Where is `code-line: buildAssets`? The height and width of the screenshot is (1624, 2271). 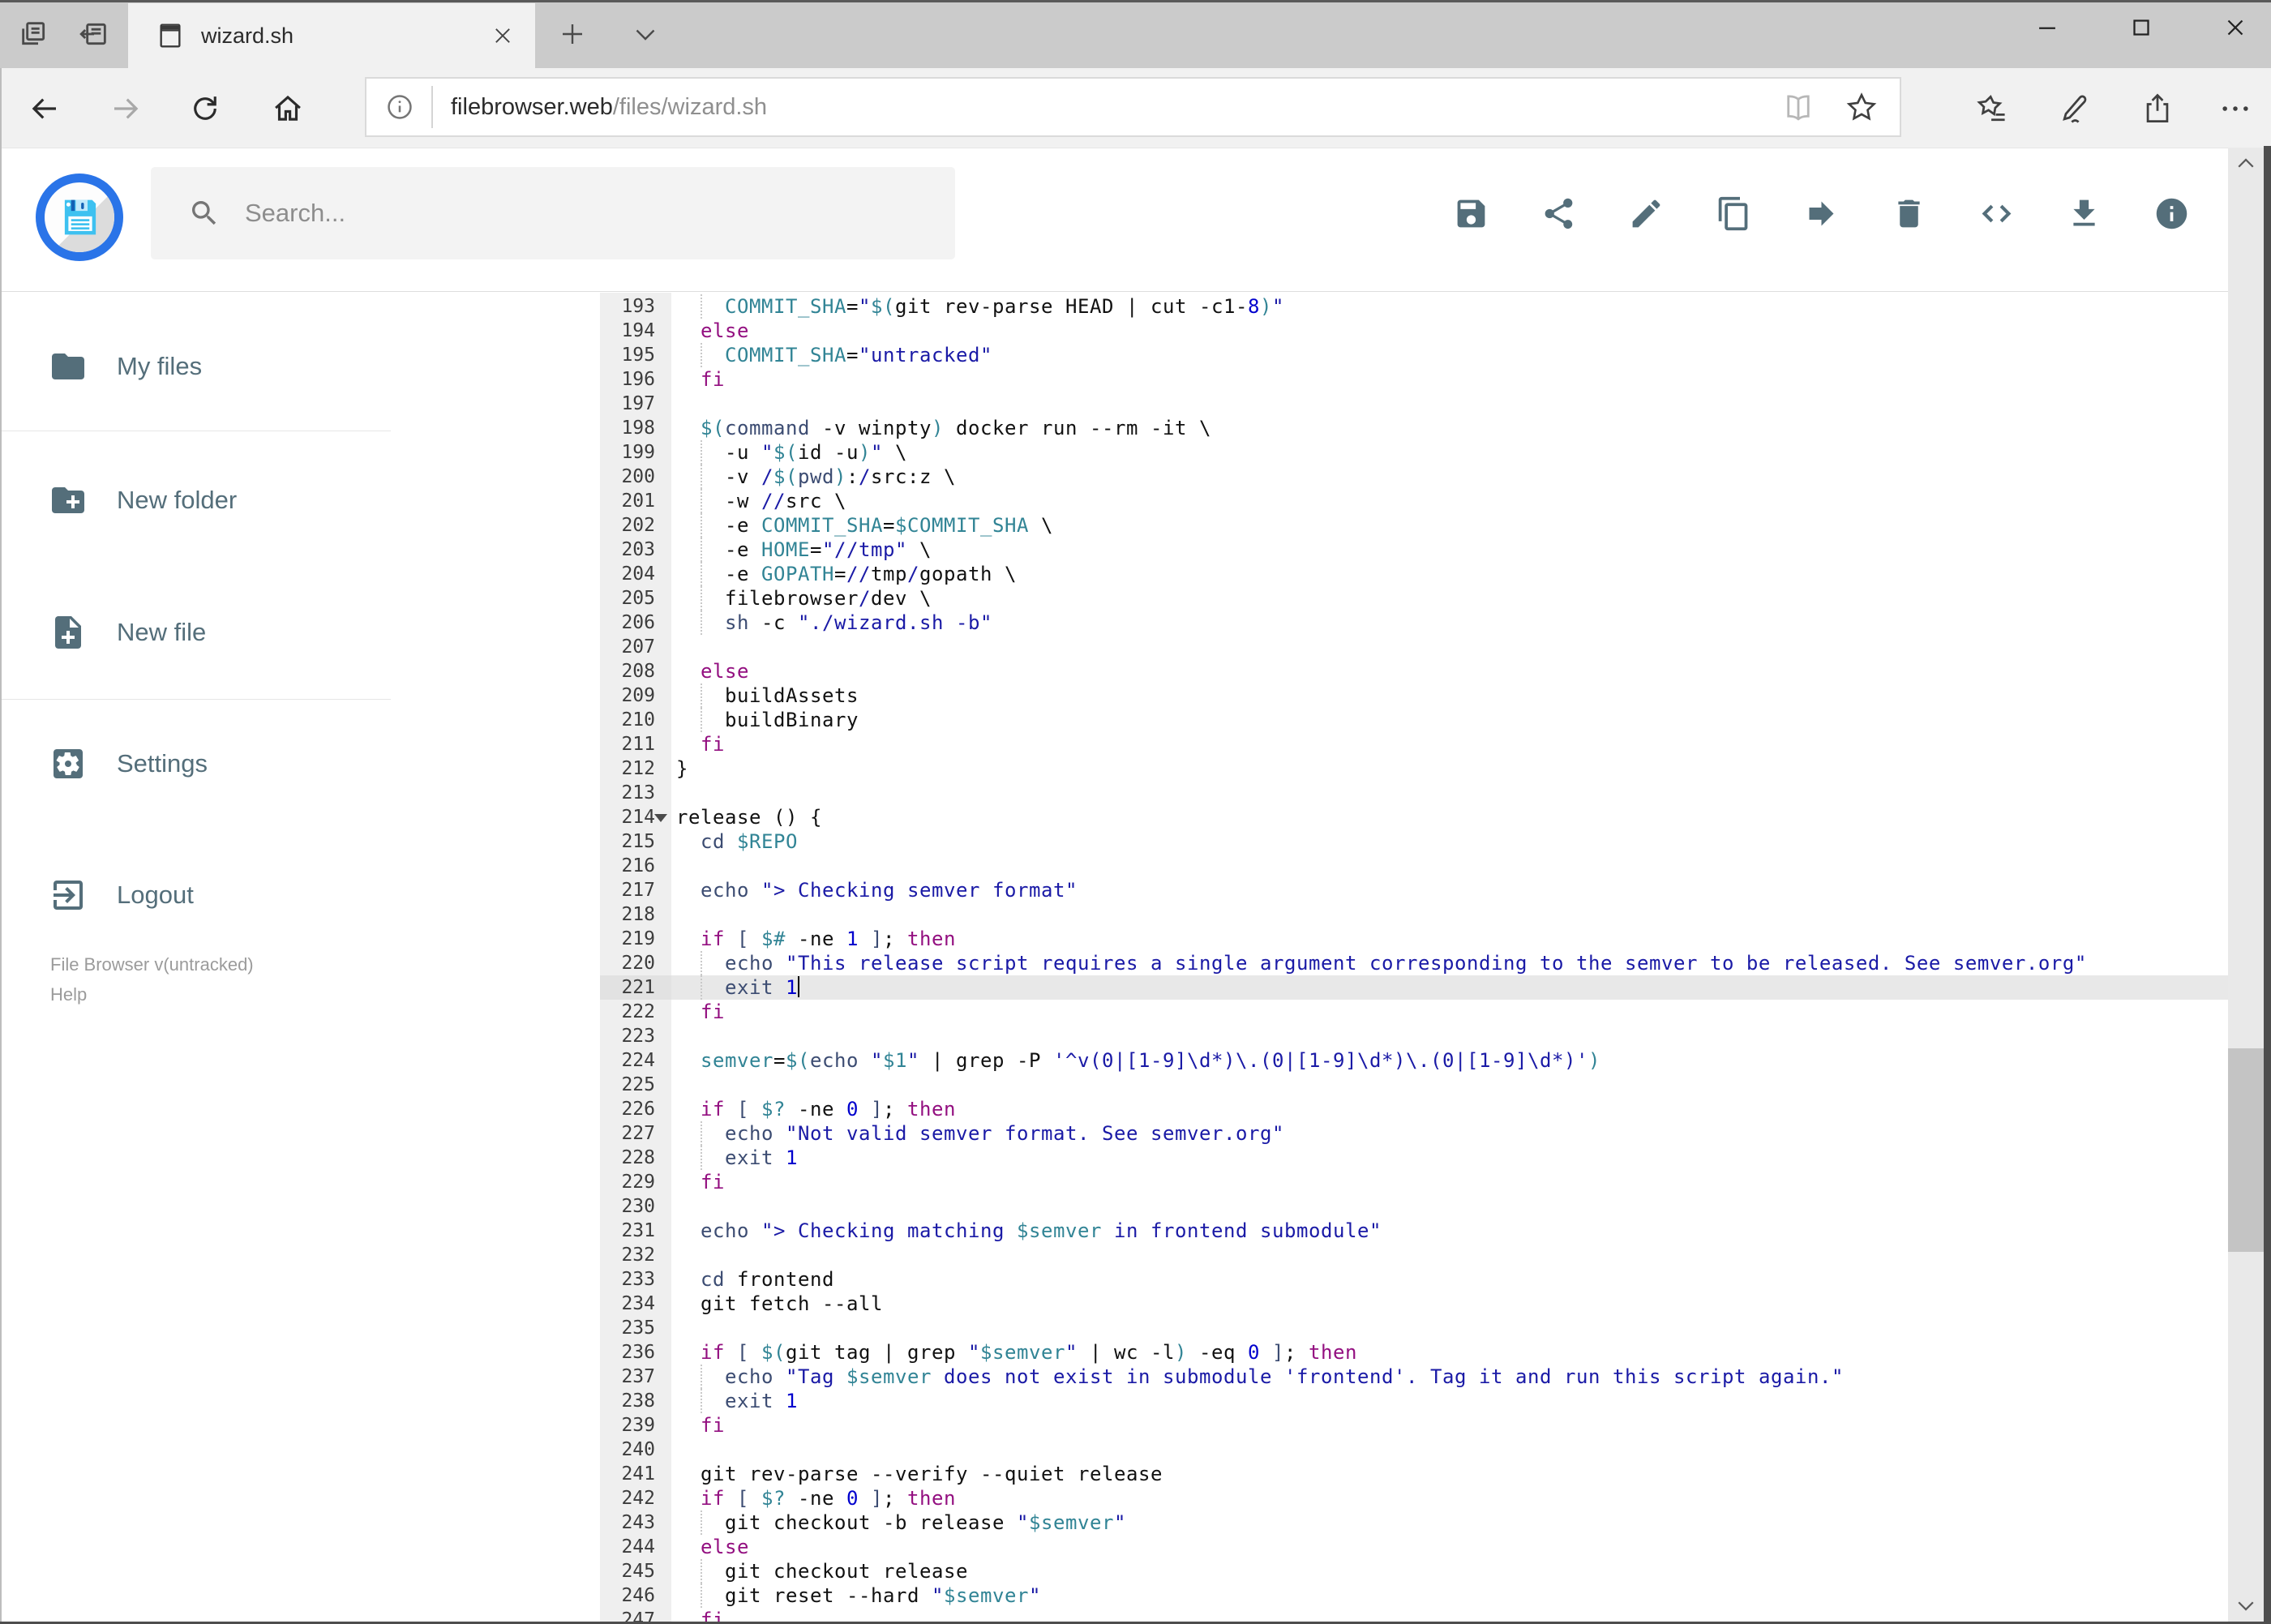 code-line: buildAssets is located at coordinates (1449, 695).